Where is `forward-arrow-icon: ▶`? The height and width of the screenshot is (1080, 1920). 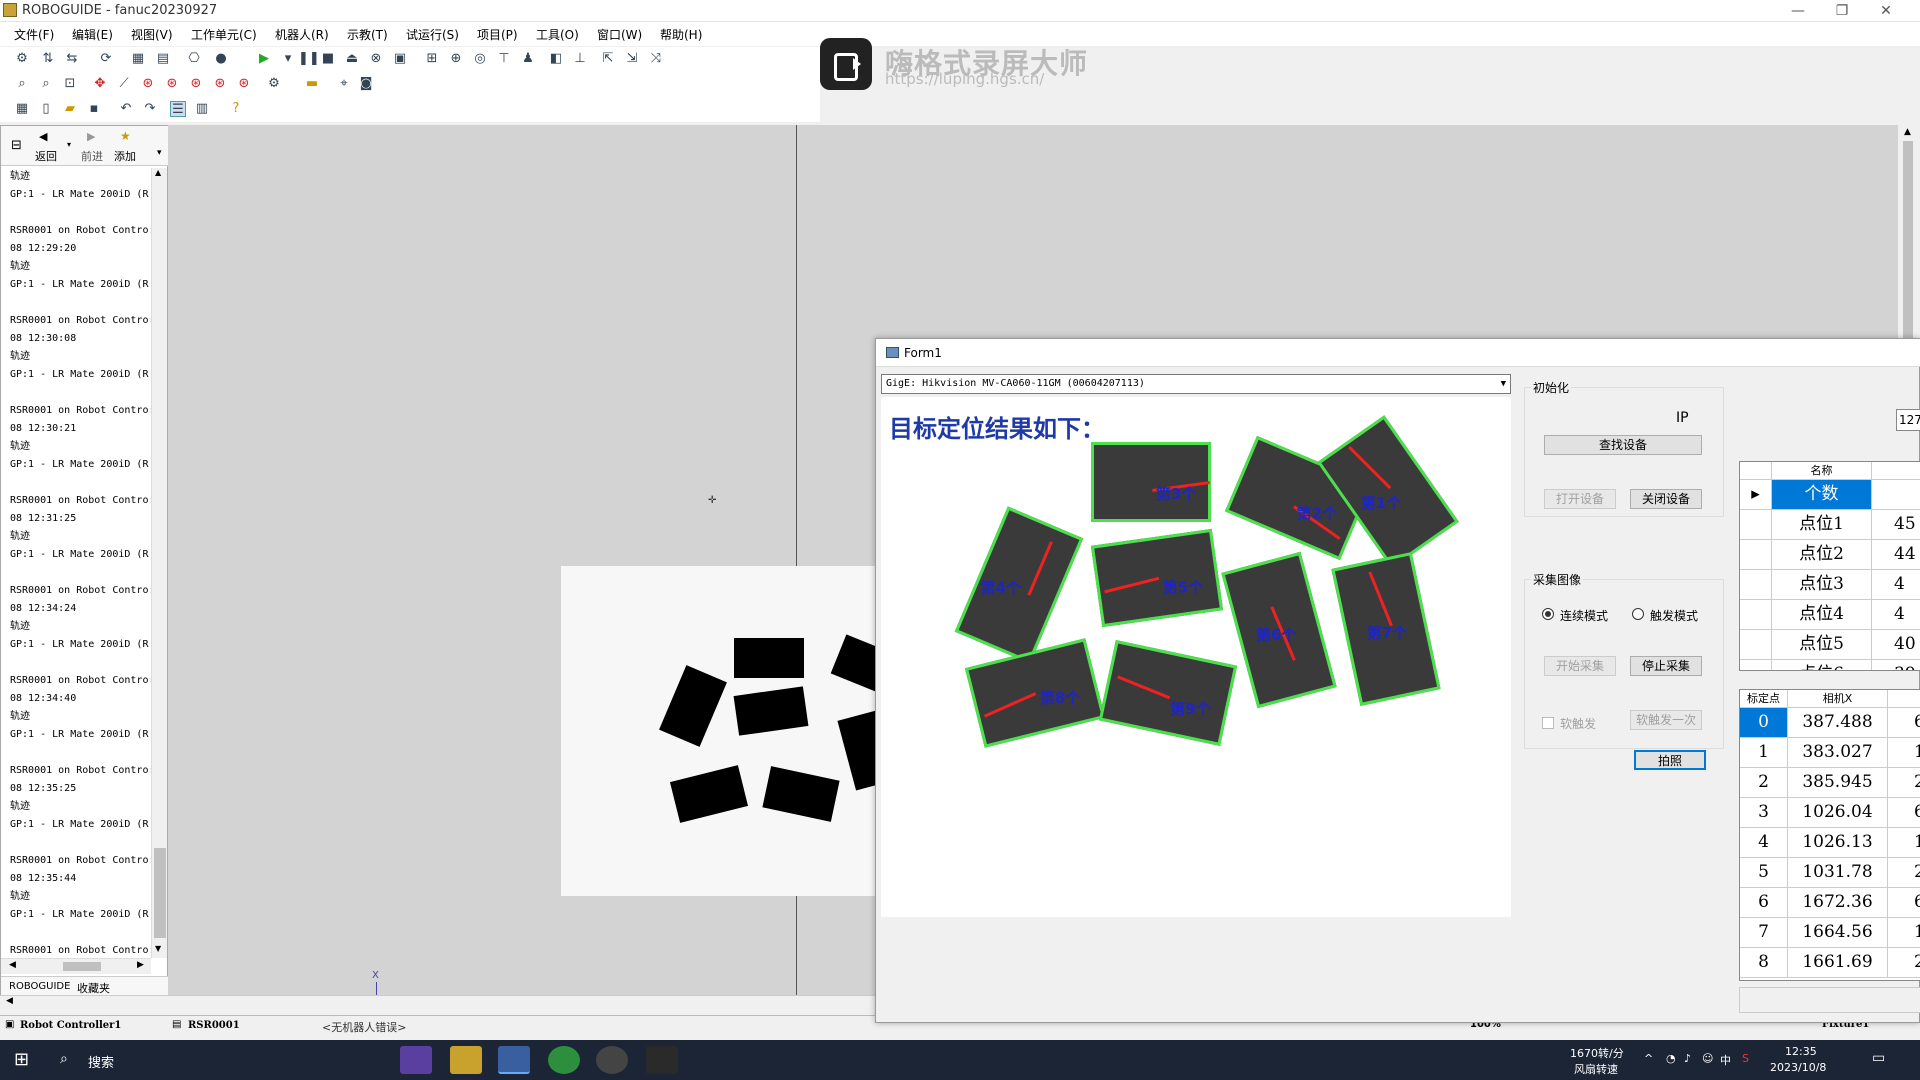 forward-arrow-icon: ▶ is located at coordinates (91, 136).